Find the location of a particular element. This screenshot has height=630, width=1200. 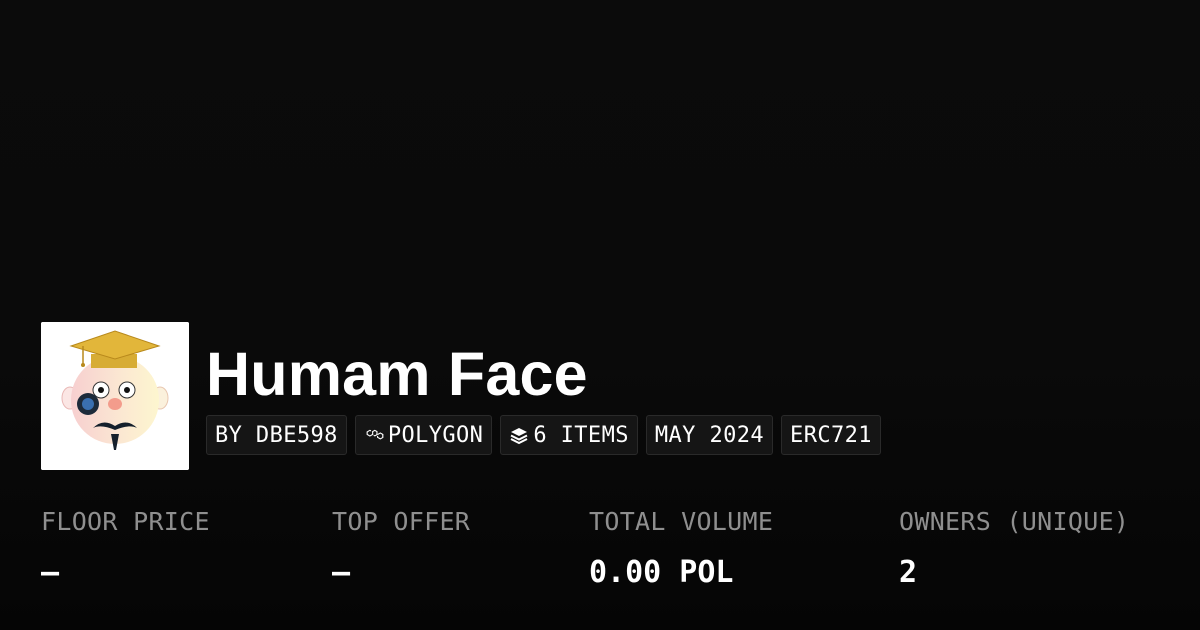

creator-tag: BY DBE598 is located at coordinates (276, 435).